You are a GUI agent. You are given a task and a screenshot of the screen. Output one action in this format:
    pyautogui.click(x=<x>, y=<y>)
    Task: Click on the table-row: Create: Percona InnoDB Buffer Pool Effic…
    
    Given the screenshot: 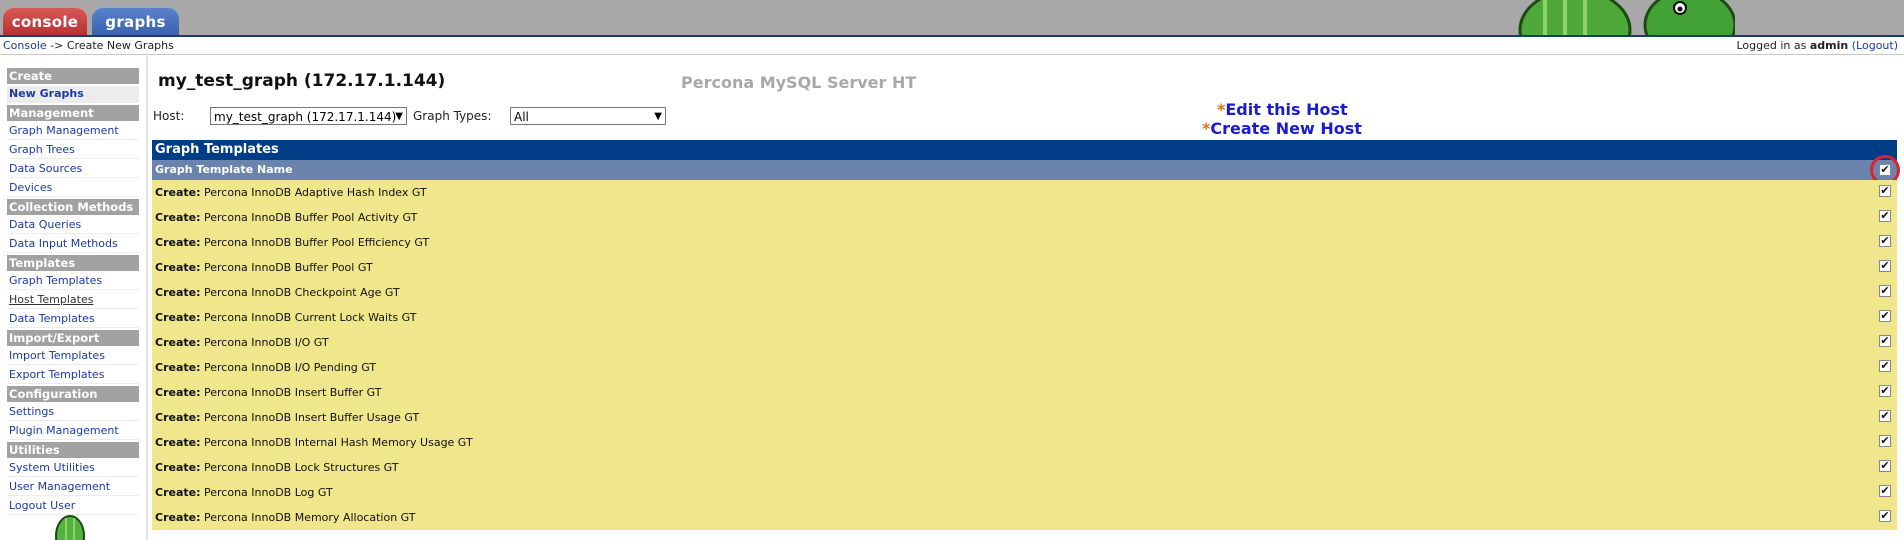 What is the action you would take?
    pyautogui.click(x=1024, y=242)
    